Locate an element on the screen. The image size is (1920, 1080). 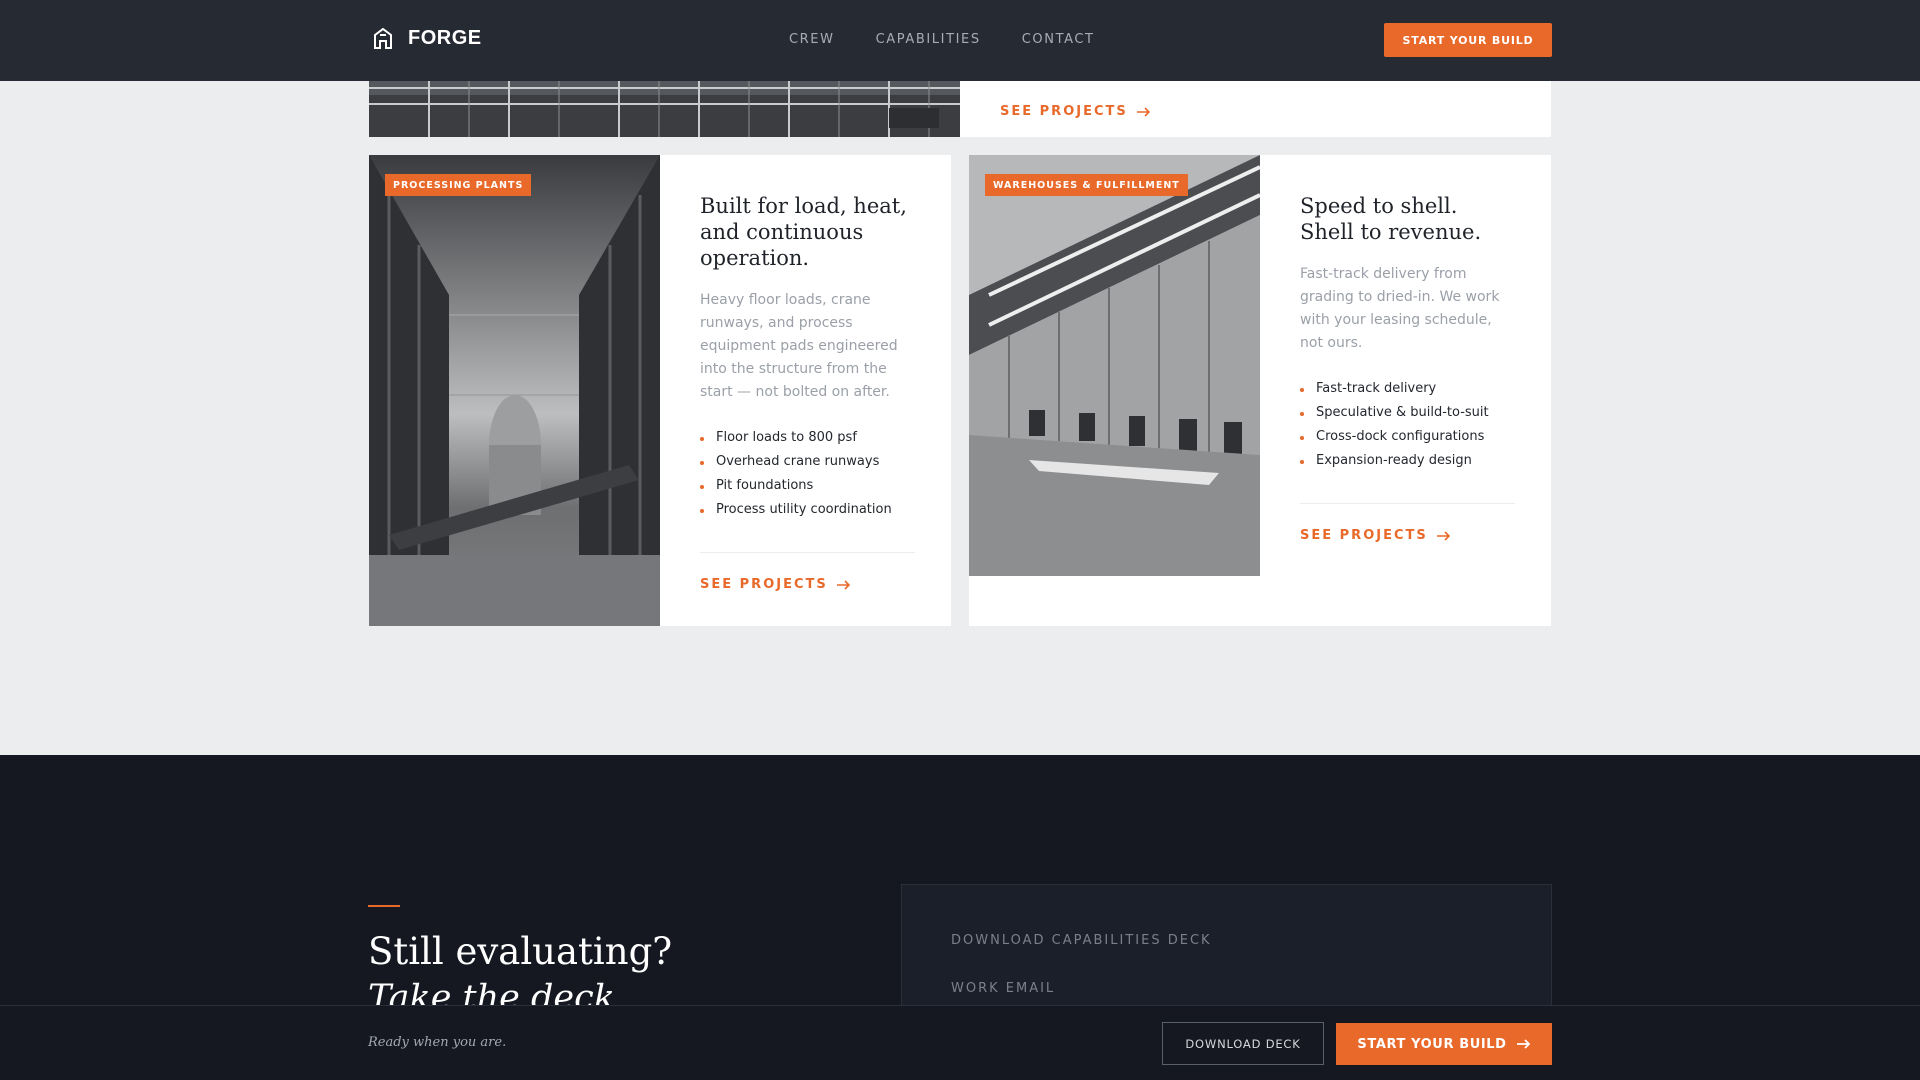
warehouse-photo: WAREHOUSES & FULFILLMENT is located at coordinates (1114, 365).